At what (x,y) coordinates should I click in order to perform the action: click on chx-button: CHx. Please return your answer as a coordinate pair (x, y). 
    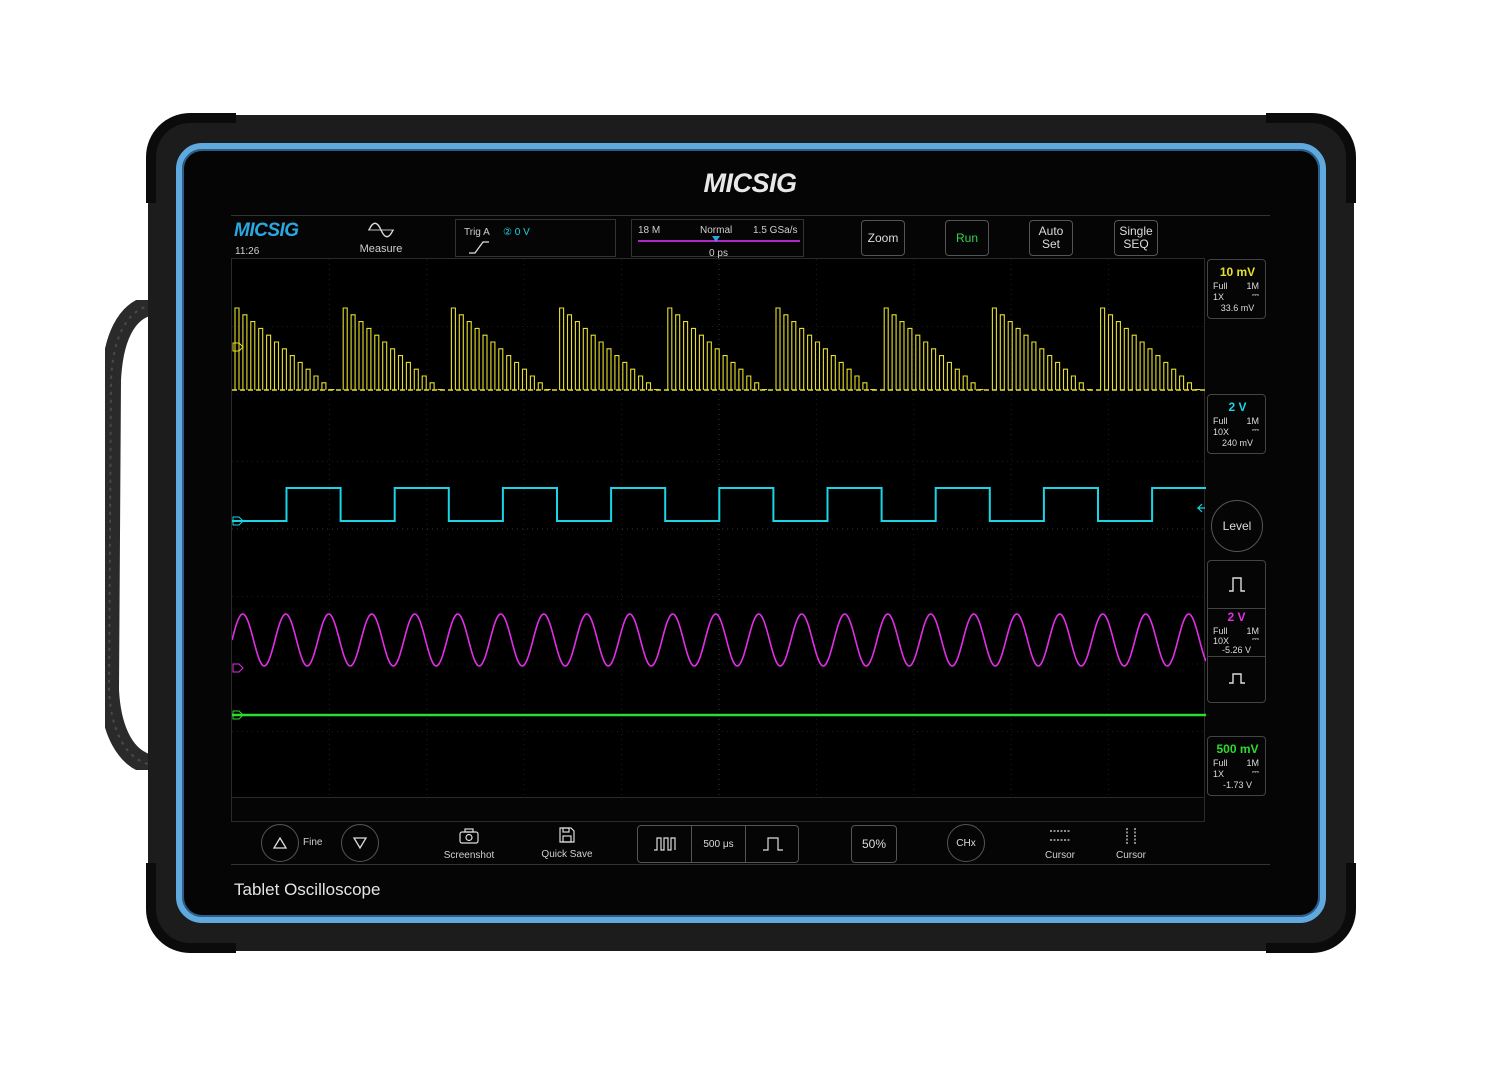
    Looking at the image, I should click on (966, 843).